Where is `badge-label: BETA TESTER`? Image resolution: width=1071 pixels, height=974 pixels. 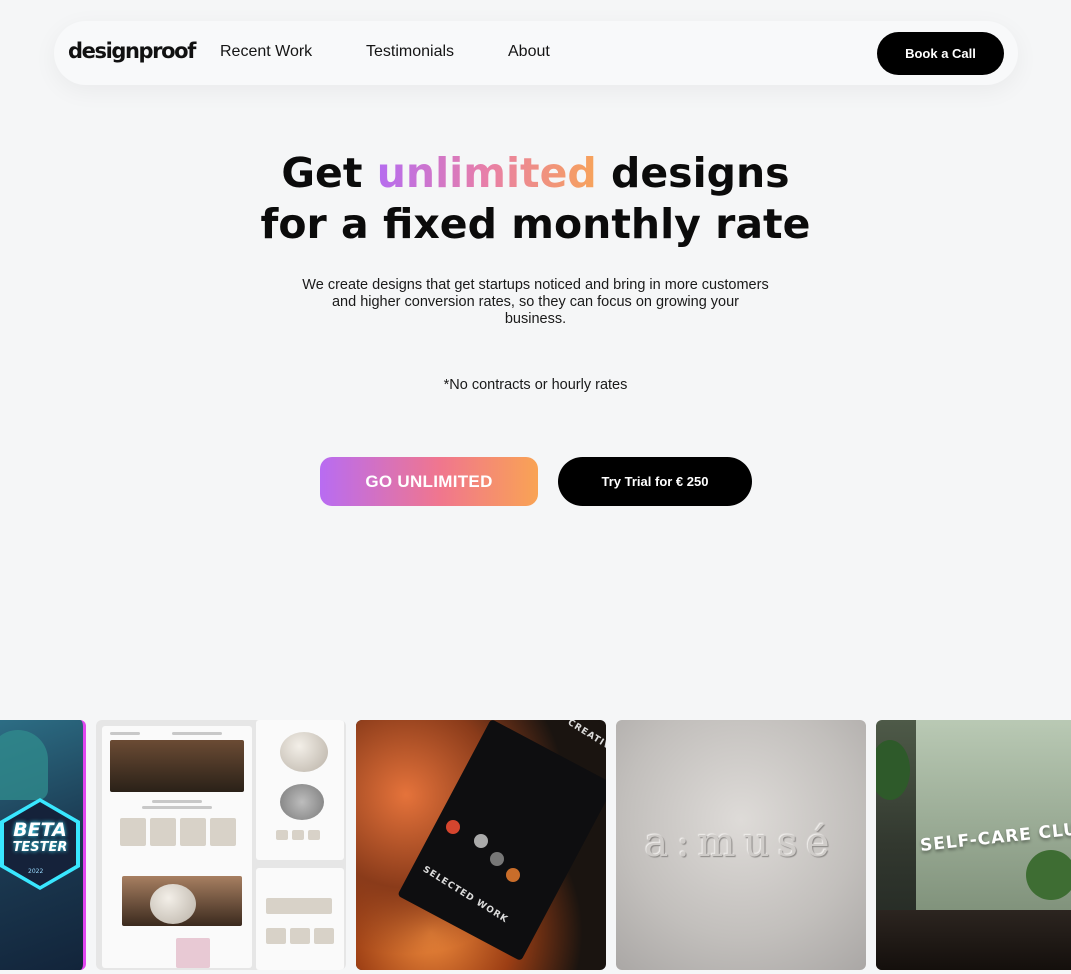
badge-label: BETA TESTER is located at coordinates (40, 837).